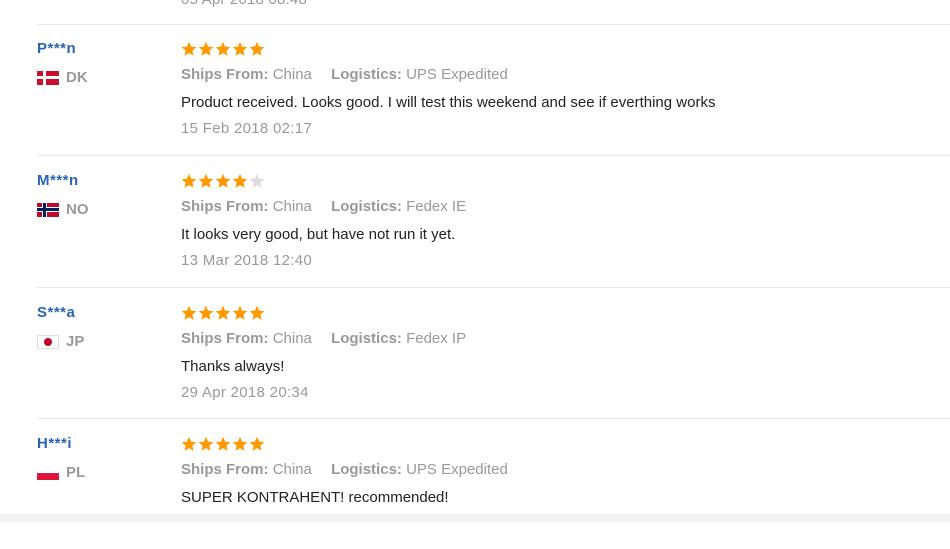 The width and height of the screenshot is (950, 549). Describe the element at coordinates (61, 472) in the screenshot. I see `reviewer-country: PL` at that location.